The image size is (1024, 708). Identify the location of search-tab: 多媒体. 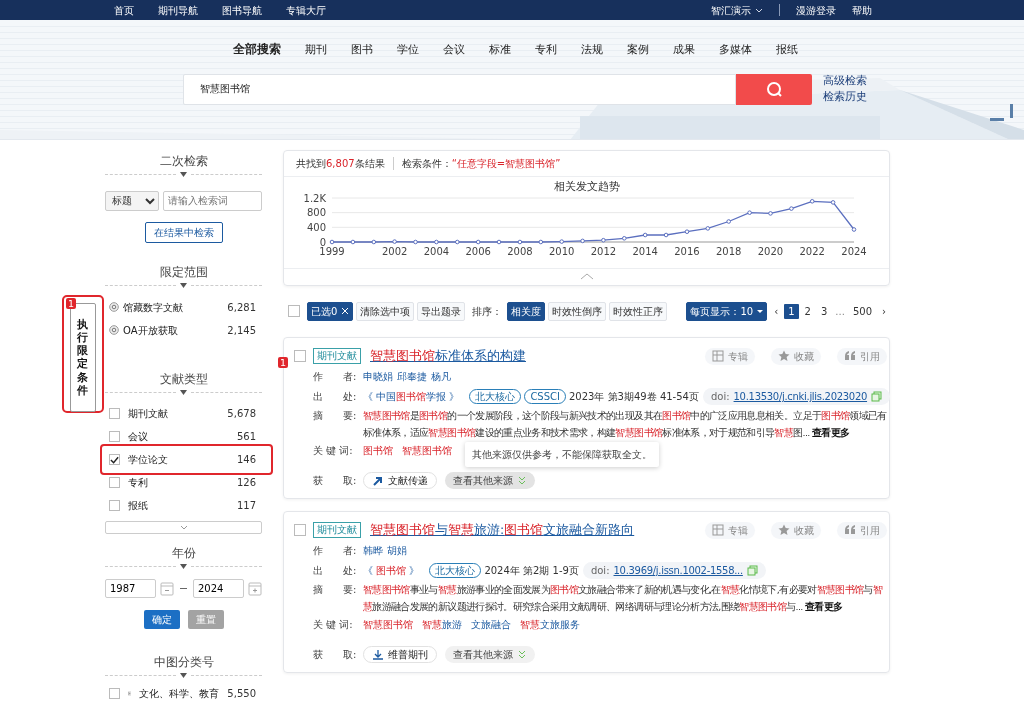
(735, 49).